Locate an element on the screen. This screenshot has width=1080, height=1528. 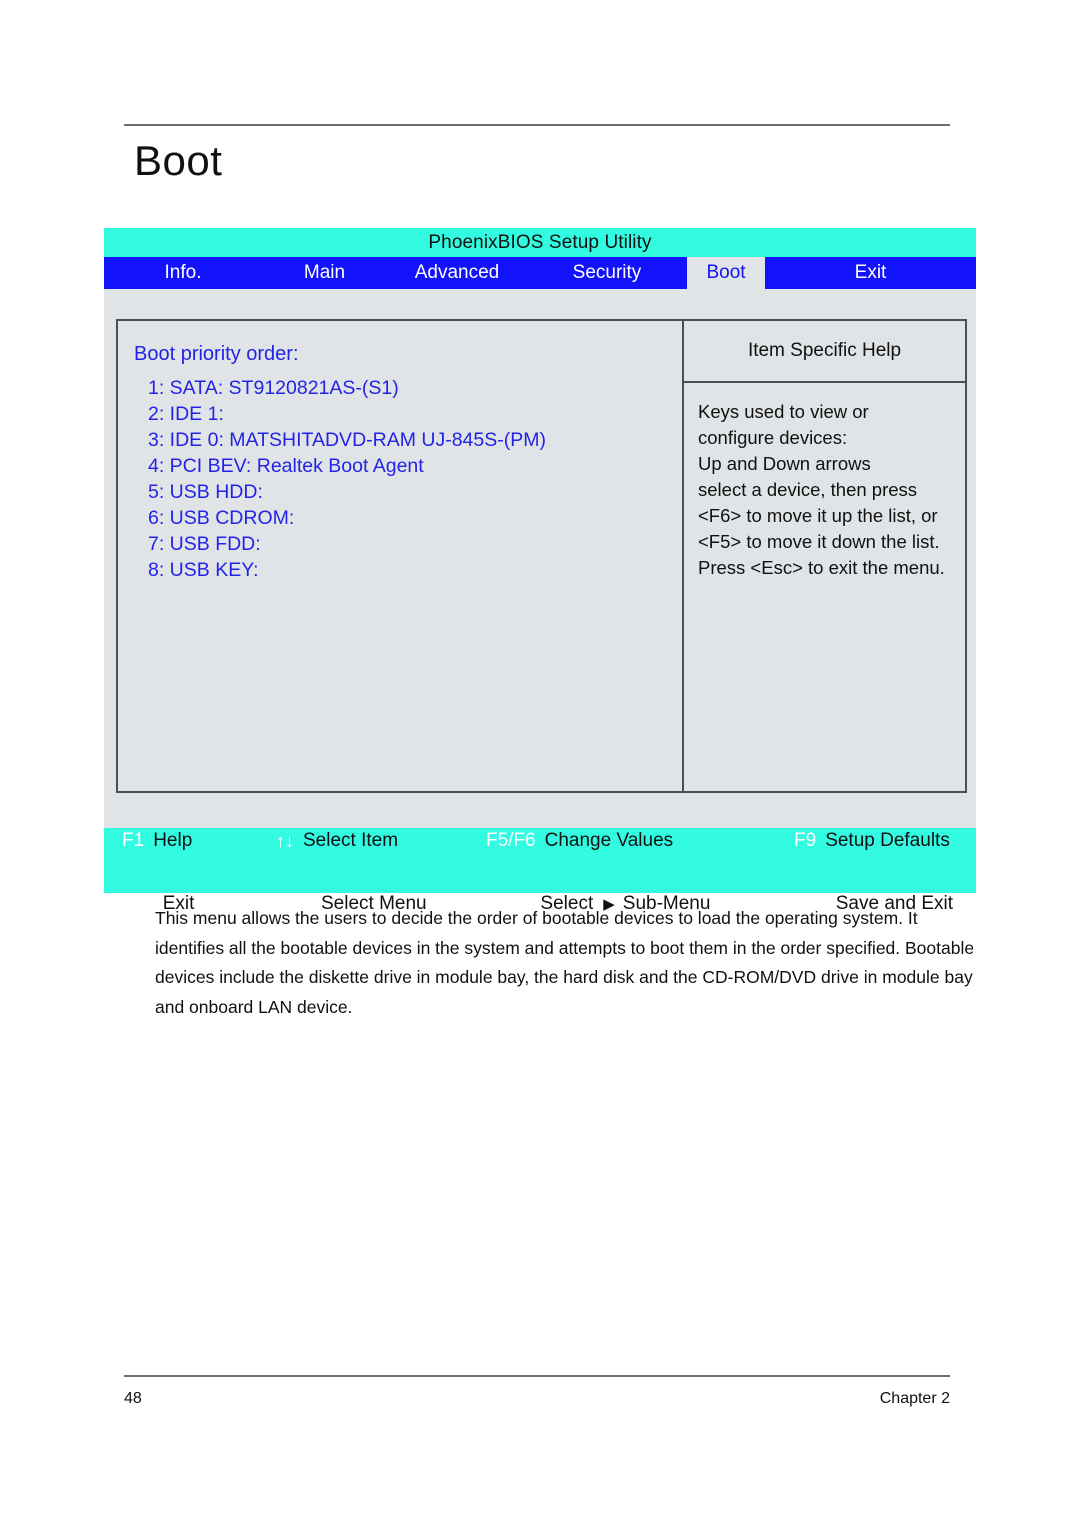
tab-info: Info. is located at coordinates (183, 273).